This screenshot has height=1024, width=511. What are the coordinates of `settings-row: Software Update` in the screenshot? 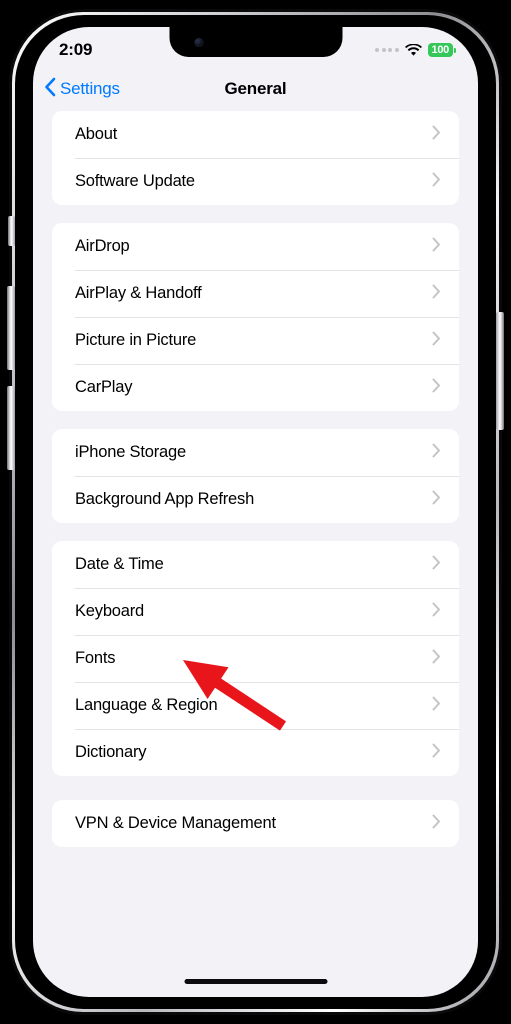 It's located at (255, 181).